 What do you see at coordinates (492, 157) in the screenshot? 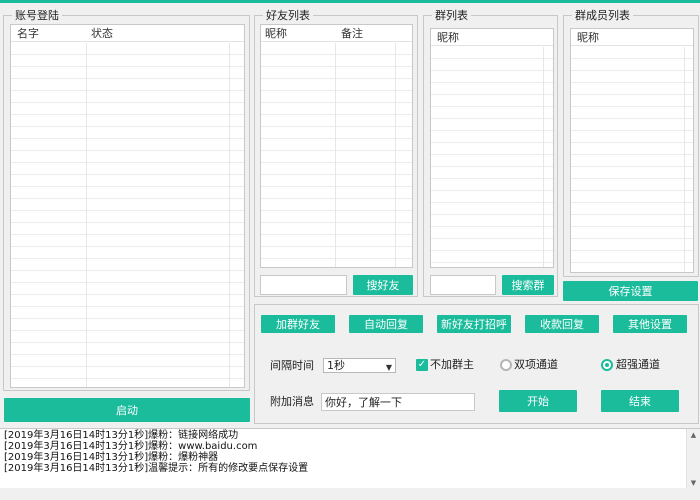
I see `groups-list-rows` at bounding box center [492, 157].